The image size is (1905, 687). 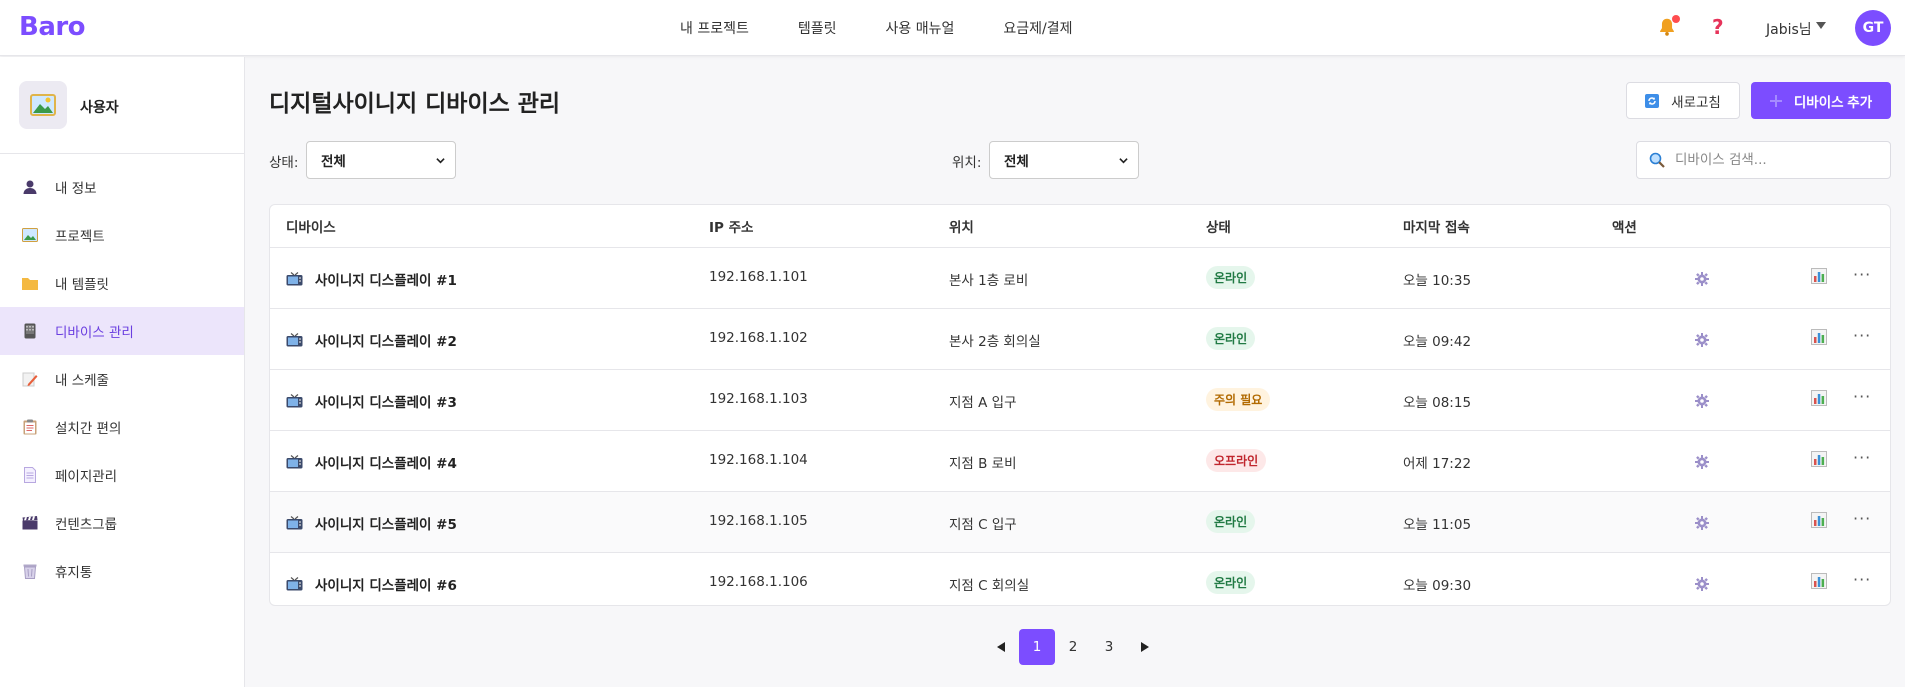 I want to click on search-icon, so click(x=1657, y=160).